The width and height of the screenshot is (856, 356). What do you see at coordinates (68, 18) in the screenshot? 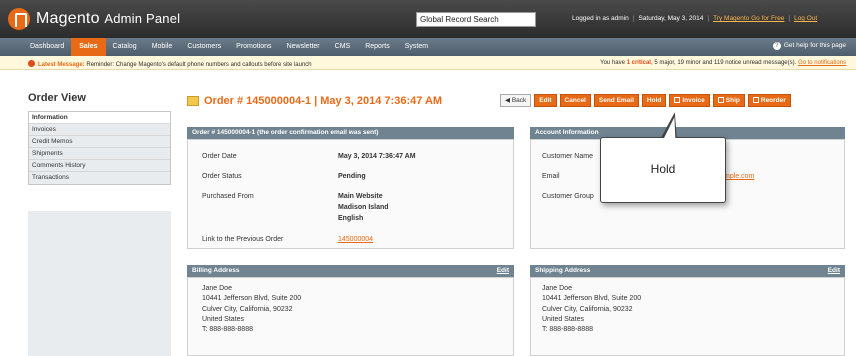
I see `logo-main: Magento` at bounding box center [68, 18].